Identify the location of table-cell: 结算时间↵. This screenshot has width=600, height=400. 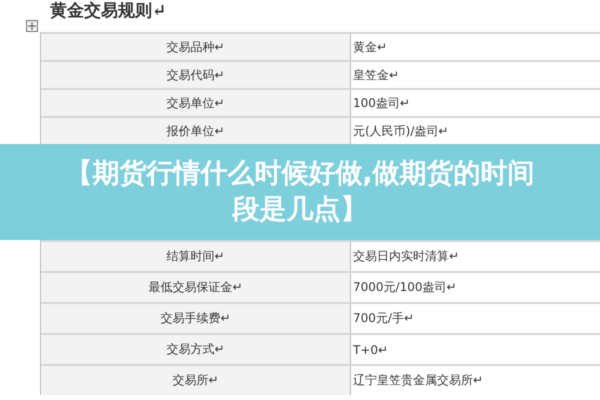
(196, 256).